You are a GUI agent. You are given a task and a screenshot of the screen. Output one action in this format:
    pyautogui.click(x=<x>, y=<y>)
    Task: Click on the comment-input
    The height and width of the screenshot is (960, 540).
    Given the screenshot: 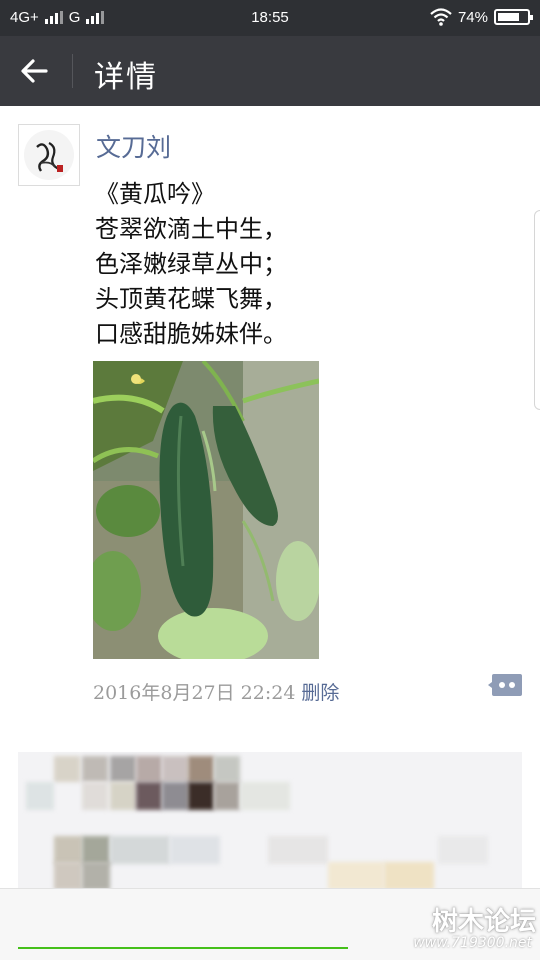 What is the action you would take?
    pyautogui.click(x=183, y=948)
    